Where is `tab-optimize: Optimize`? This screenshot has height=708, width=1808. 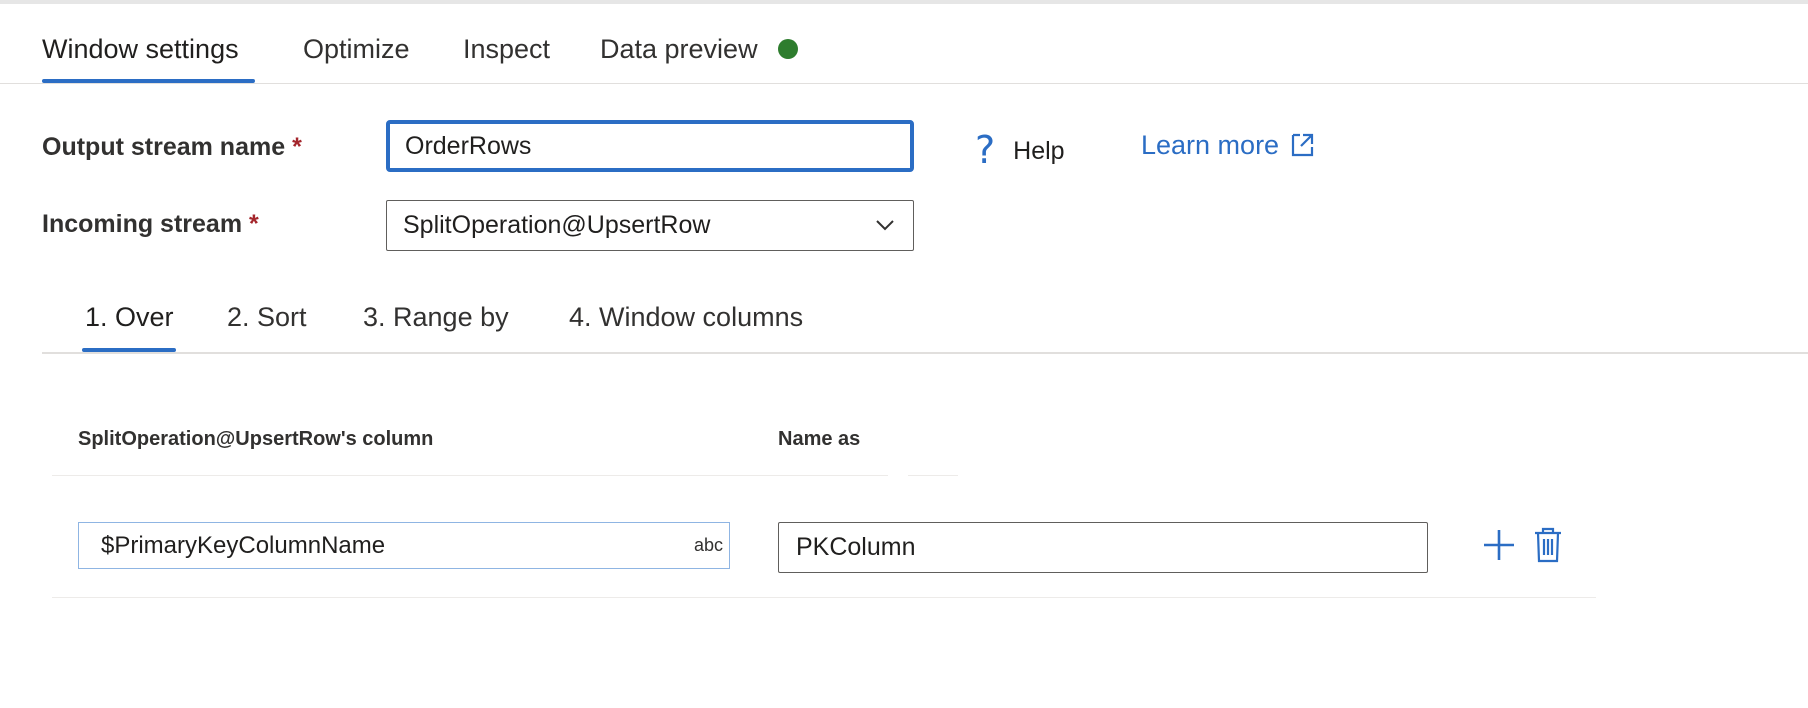
tab-optimize: Optimize is located at coordinates (356, 49).